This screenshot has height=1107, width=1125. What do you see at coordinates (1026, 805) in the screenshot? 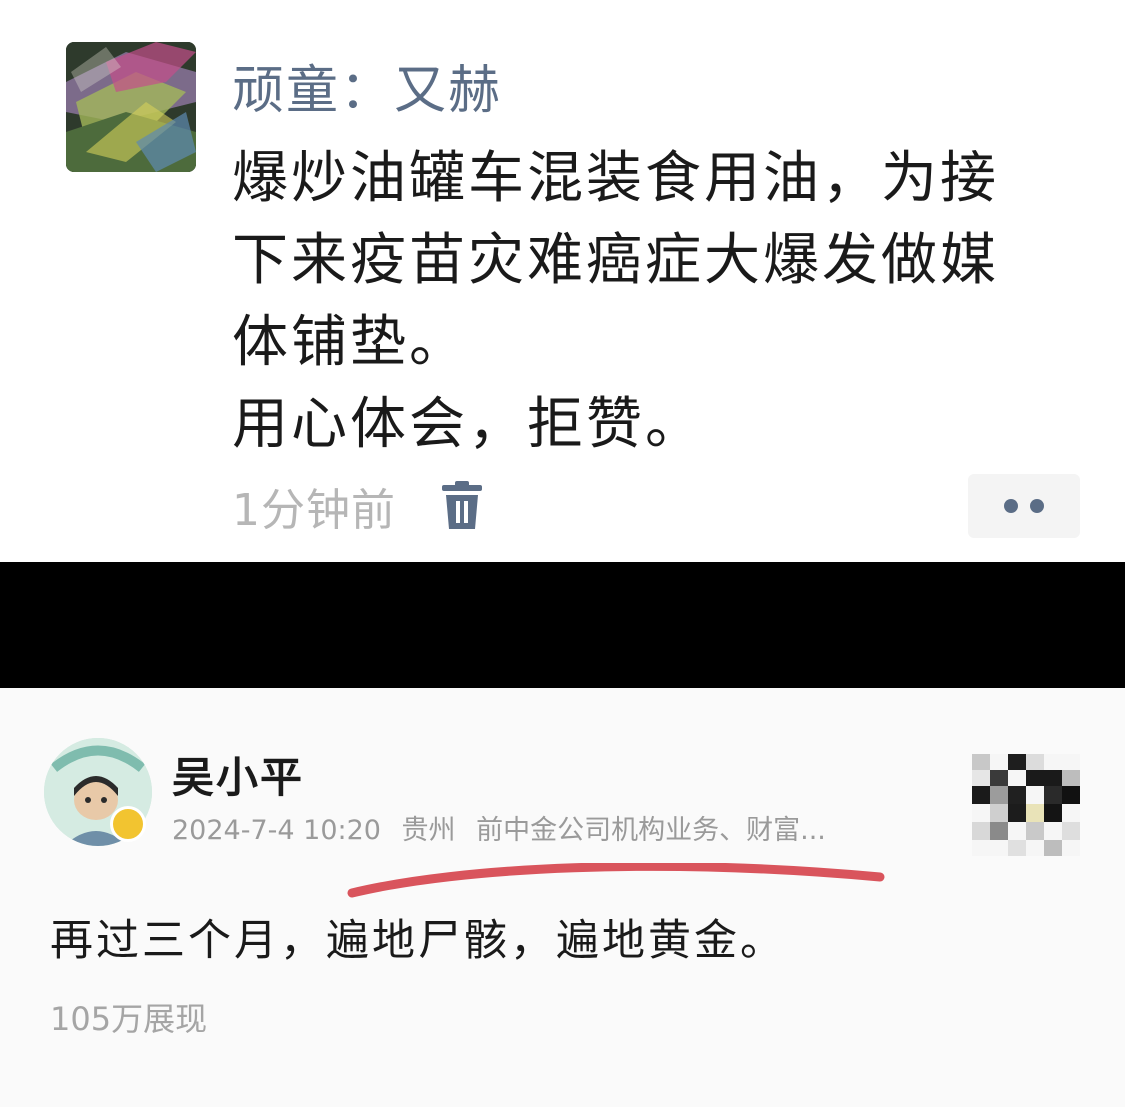
I see `mosaic-censor` at bounding box center [1026, 805].